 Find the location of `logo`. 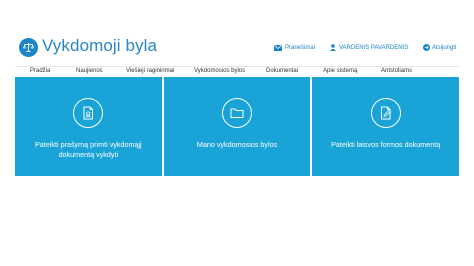

logo is located at coordinates (28, 47).